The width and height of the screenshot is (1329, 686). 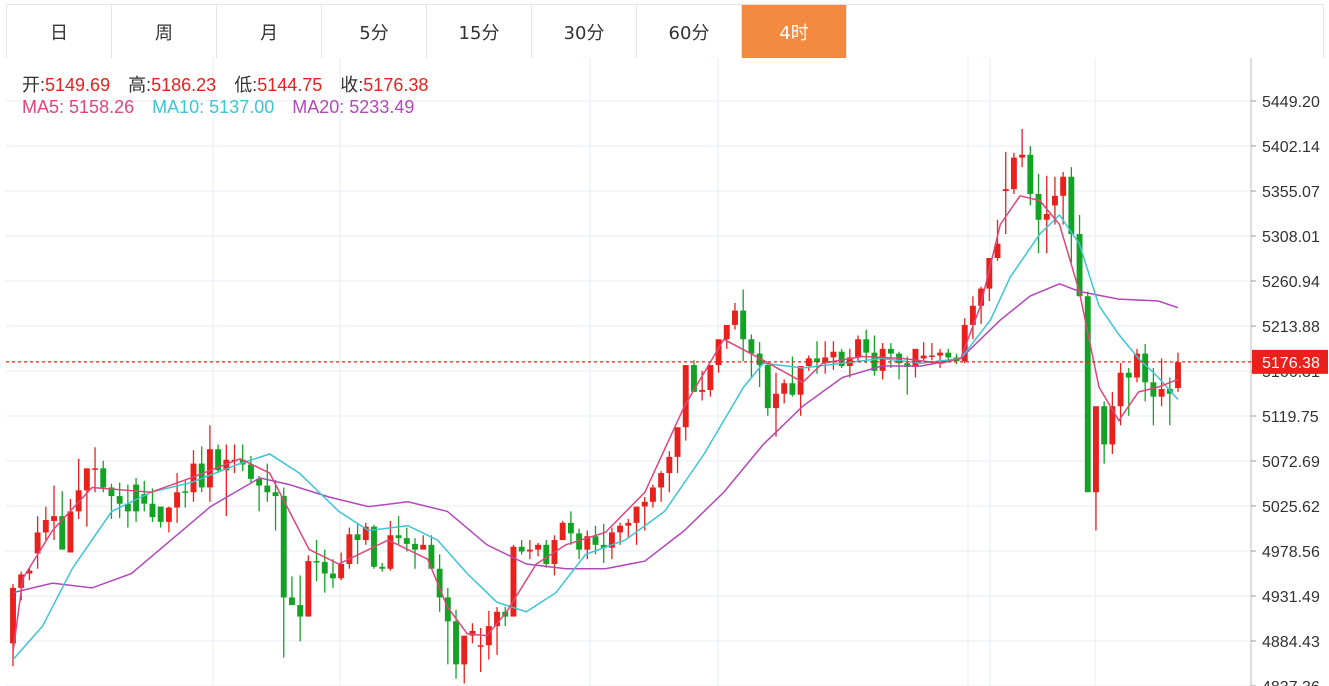 What do you see at coordinates (164, 31) in the screenshot?
I see `tab-week: 周` at bounding box center [164, 31].